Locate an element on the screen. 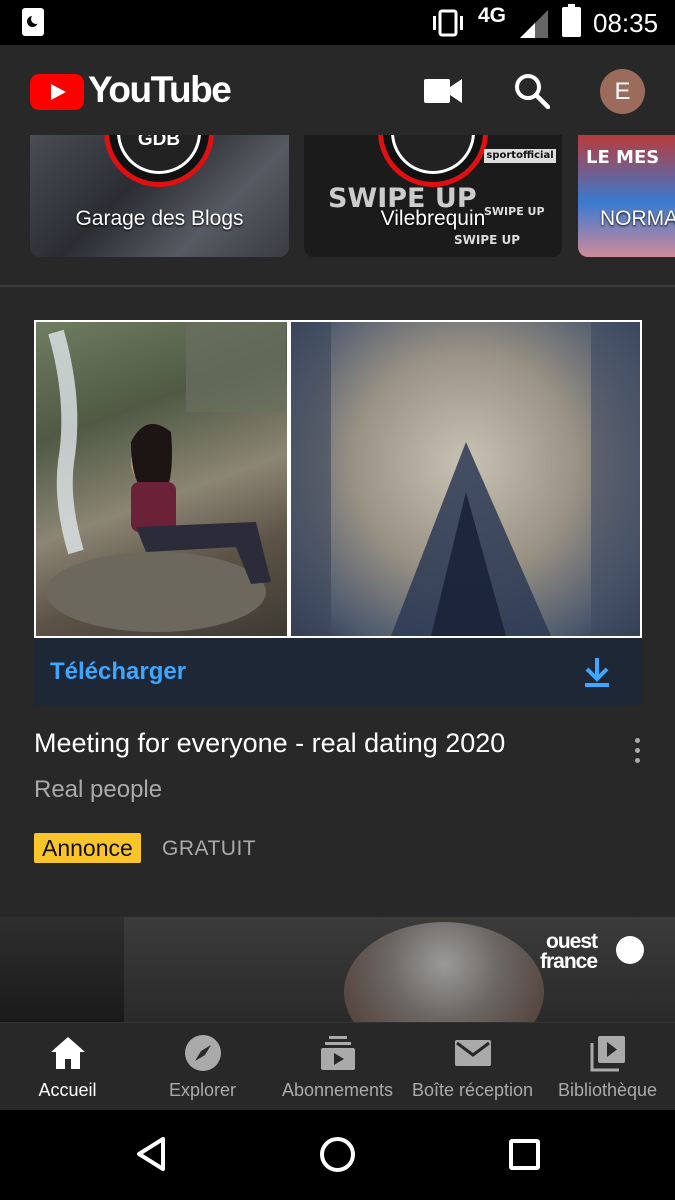  video-camera-icon is located at coordinates (443, 91).